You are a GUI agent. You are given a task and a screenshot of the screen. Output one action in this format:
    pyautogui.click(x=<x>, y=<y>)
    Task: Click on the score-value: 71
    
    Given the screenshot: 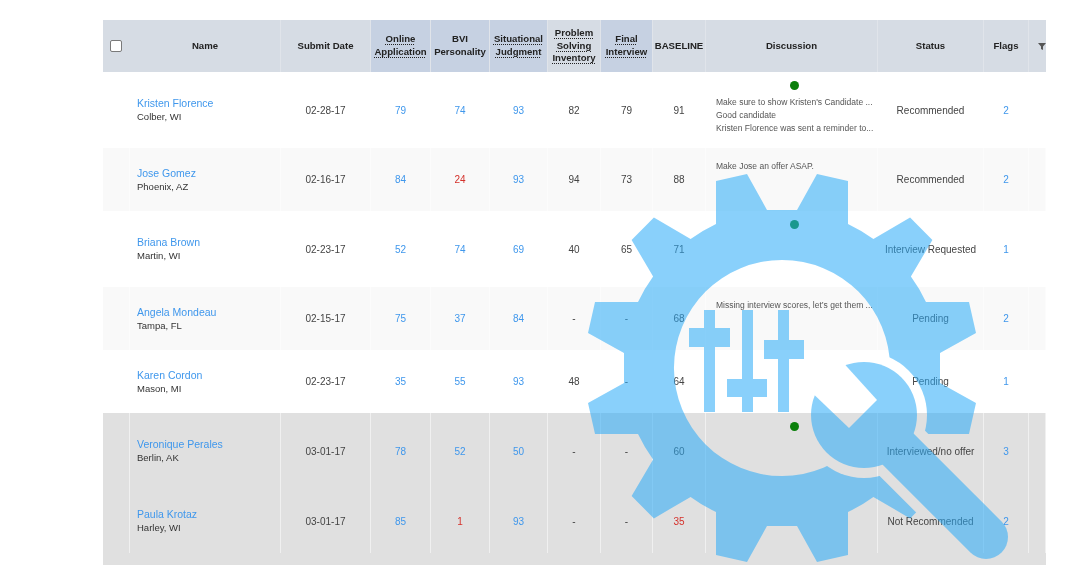 What is the action you would take?
    pyautogui.click(x=679, y=249)
    